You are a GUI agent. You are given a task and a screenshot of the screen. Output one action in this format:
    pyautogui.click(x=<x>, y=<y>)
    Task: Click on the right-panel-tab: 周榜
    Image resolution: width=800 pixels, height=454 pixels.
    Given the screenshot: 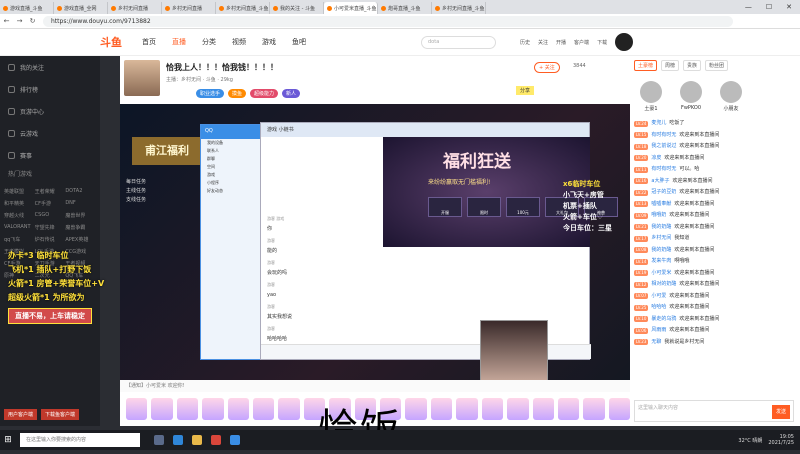 What is the action you would take?
    pyautogui.click(x=670, y=65)
    